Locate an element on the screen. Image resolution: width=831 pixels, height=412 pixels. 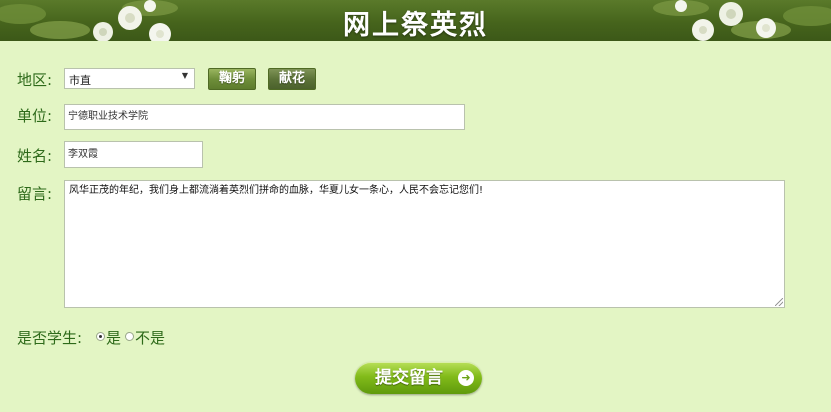
arrow-right-icon: ➜ is located at coordinates (466, 378).